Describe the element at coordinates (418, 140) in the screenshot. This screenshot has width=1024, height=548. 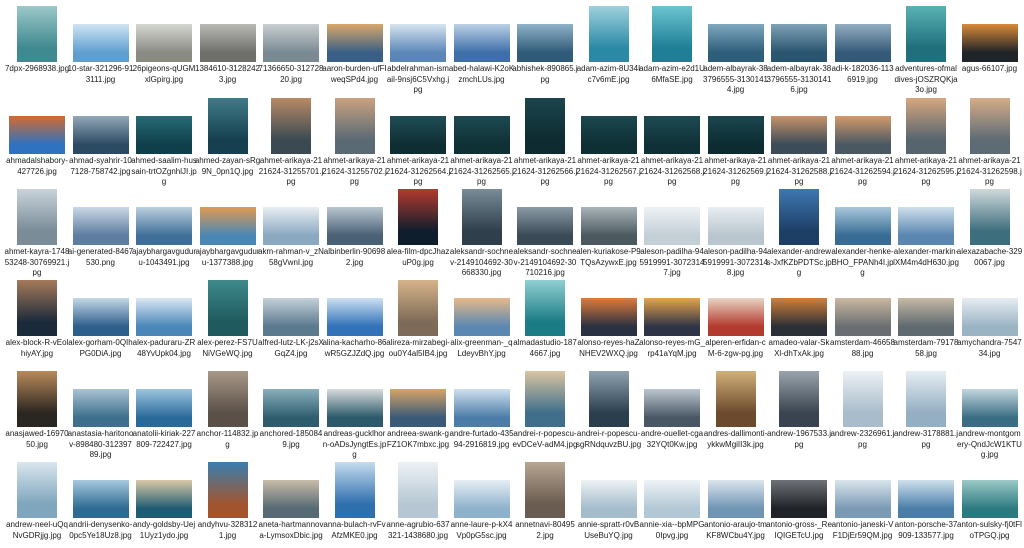
I see `file-item: ahmet-arikaya-2121624-31262564.jpg` at that location.